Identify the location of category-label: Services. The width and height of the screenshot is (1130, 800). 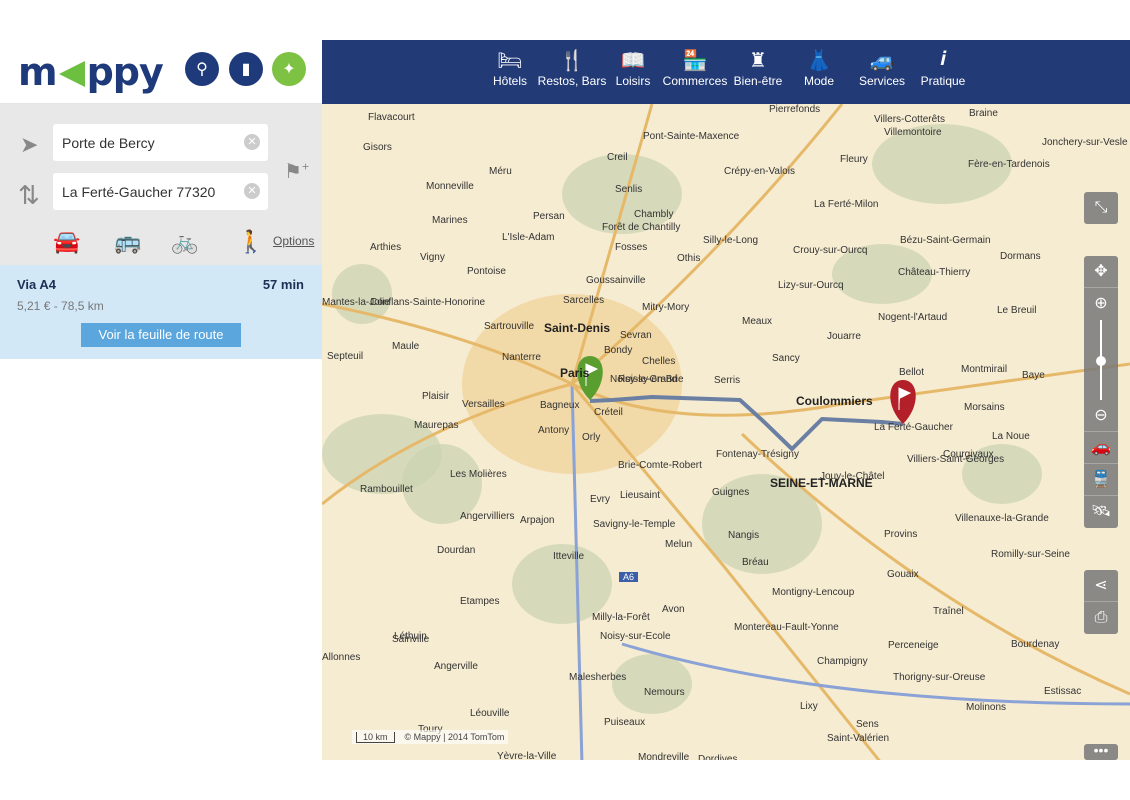
(882, 81).